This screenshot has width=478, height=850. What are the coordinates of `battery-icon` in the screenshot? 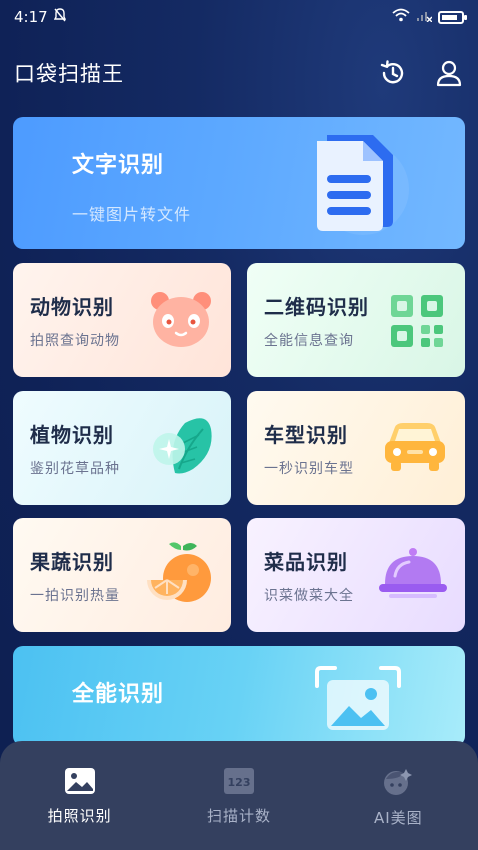 It's located at (452, 17).